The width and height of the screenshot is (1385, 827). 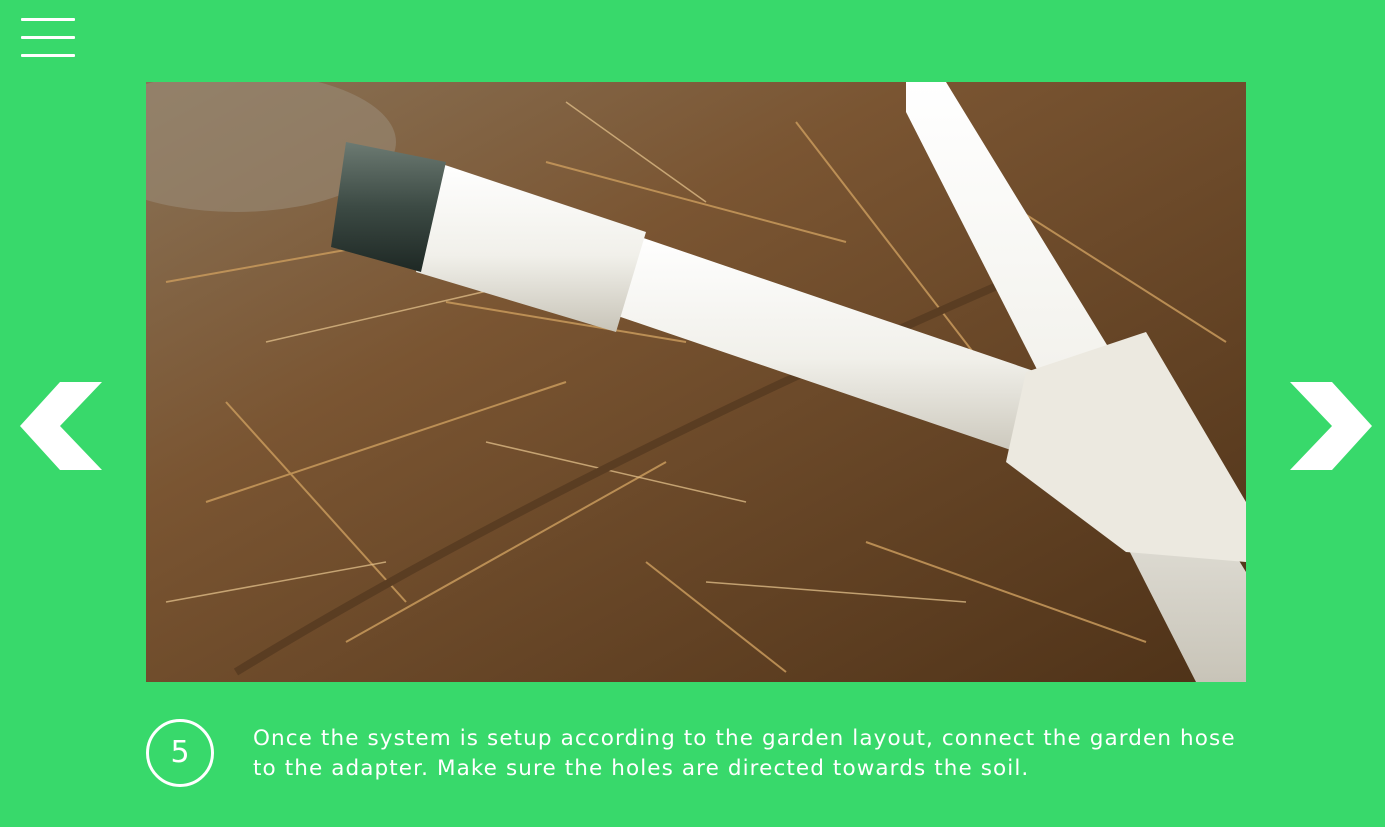 I want to click on chevron-left-icon, so click(x=61, y=426).